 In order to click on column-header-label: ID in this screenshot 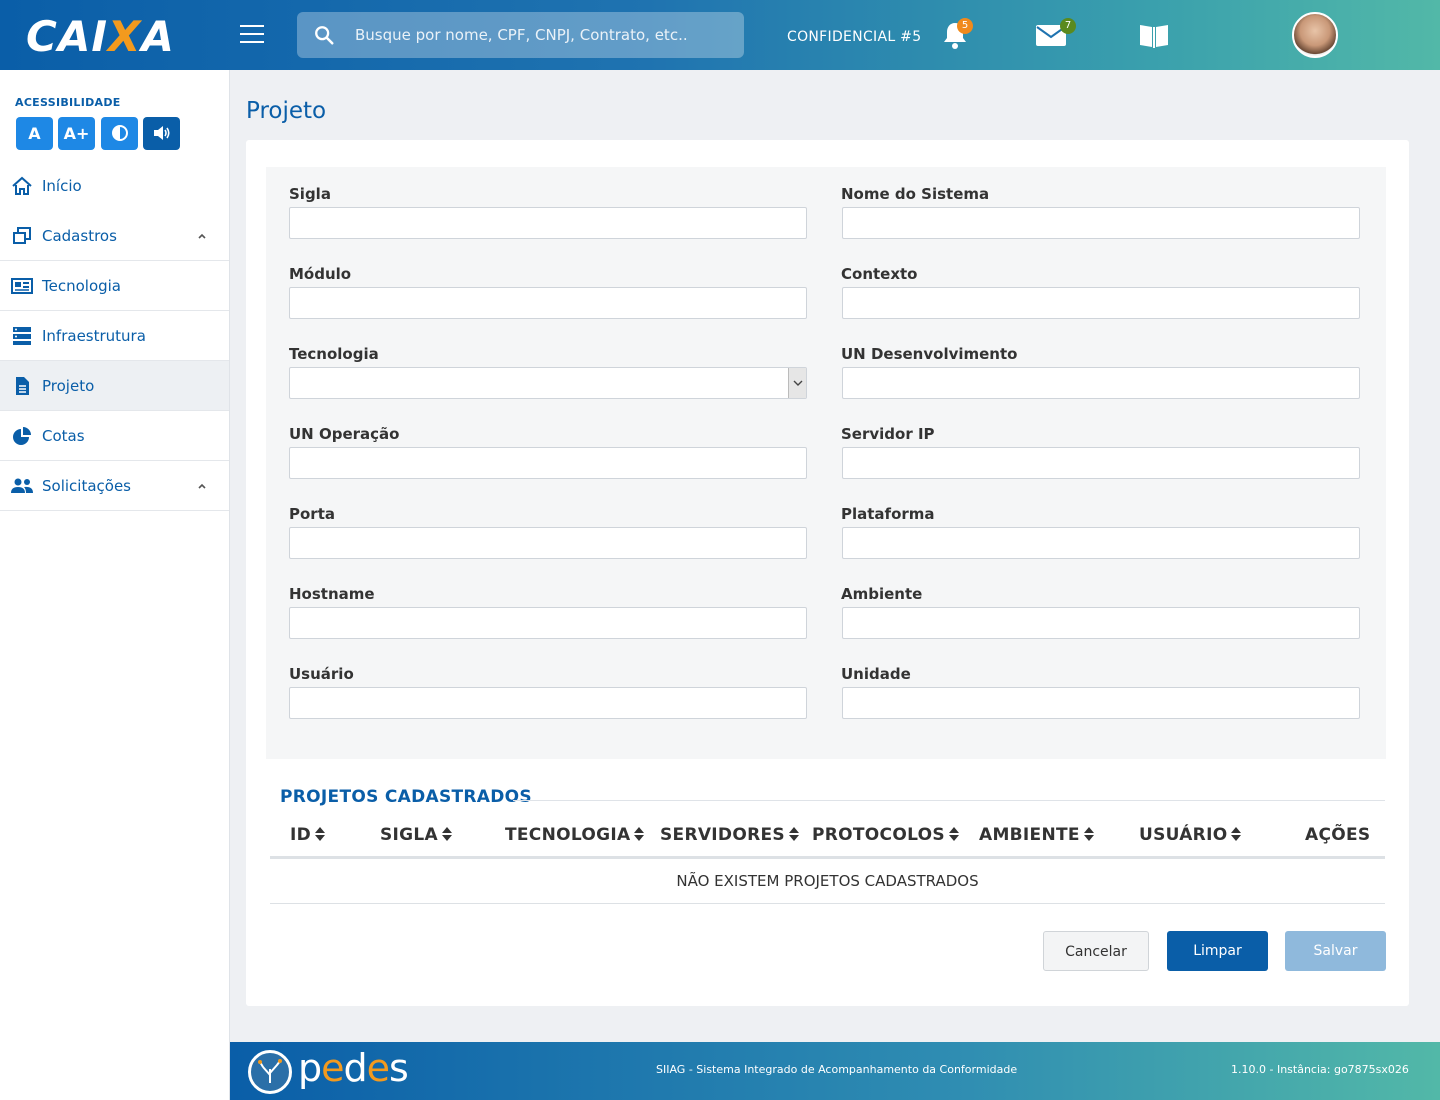, I will do `click(301, 835)`.